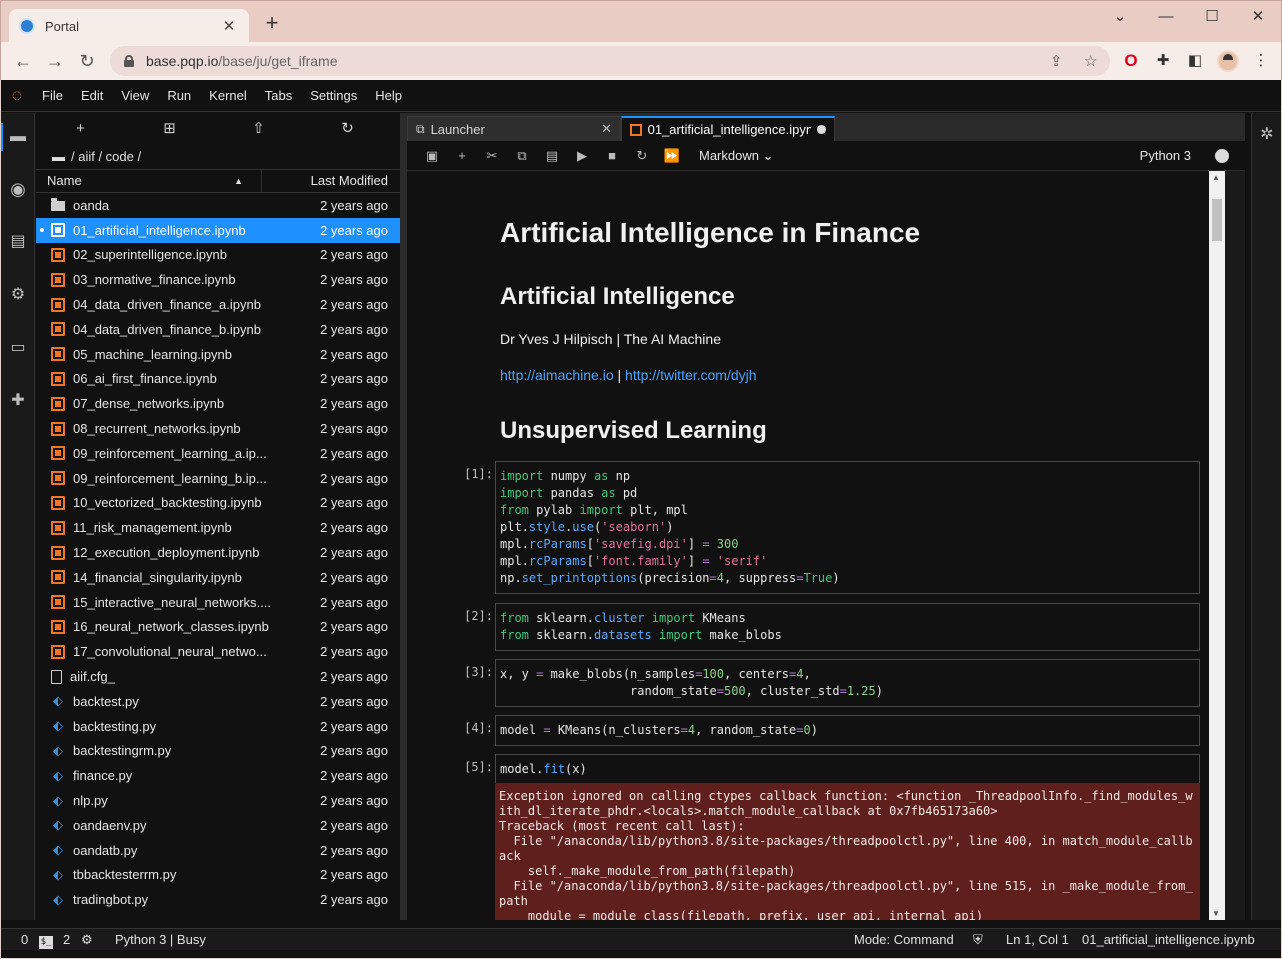  Describe the element at coordinates (672, 156) in the screenshot. I see `run-all-icon: ⏩` at that location.